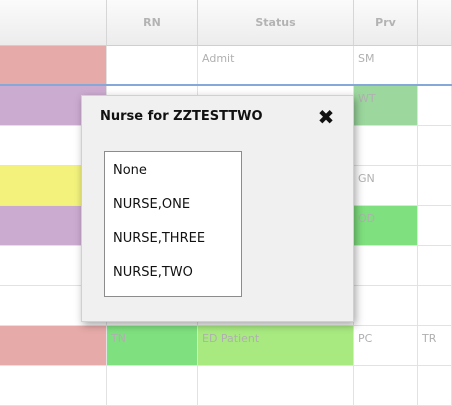 This screenshot has width=452, height=406. I want to click on table-row, so click(226, 386).